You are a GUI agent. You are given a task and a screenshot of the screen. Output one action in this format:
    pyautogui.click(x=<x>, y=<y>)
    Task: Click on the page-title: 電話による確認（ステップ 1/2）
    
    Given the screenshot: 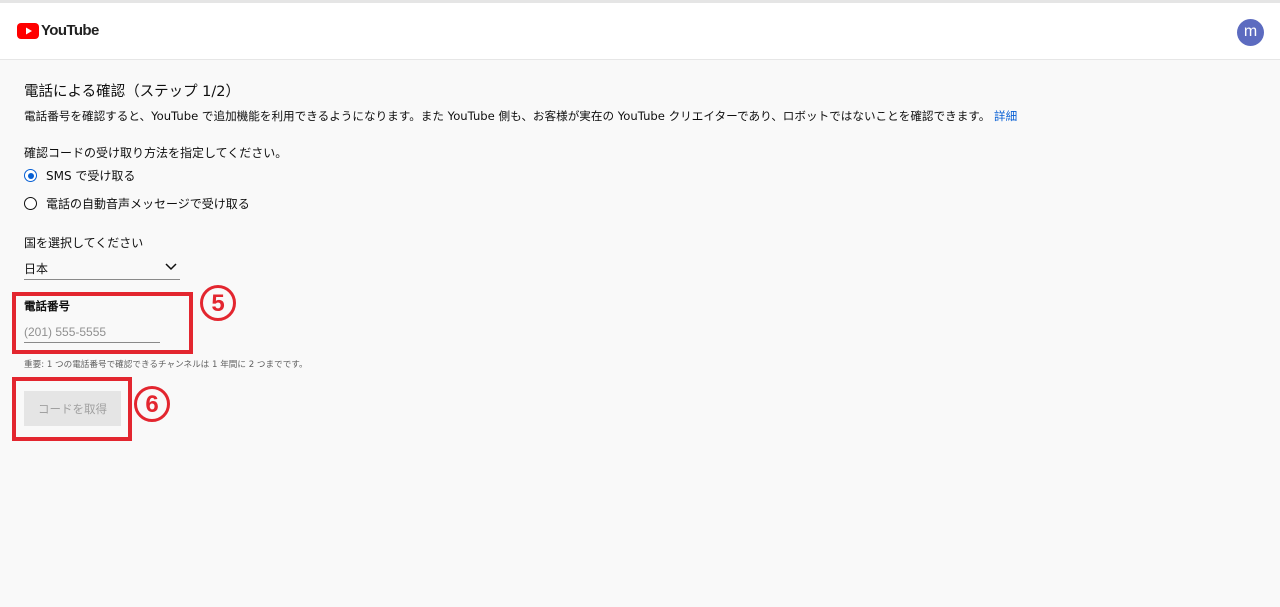 What is the action you would take?
    pyautogui.click(x=132, y=92)
    